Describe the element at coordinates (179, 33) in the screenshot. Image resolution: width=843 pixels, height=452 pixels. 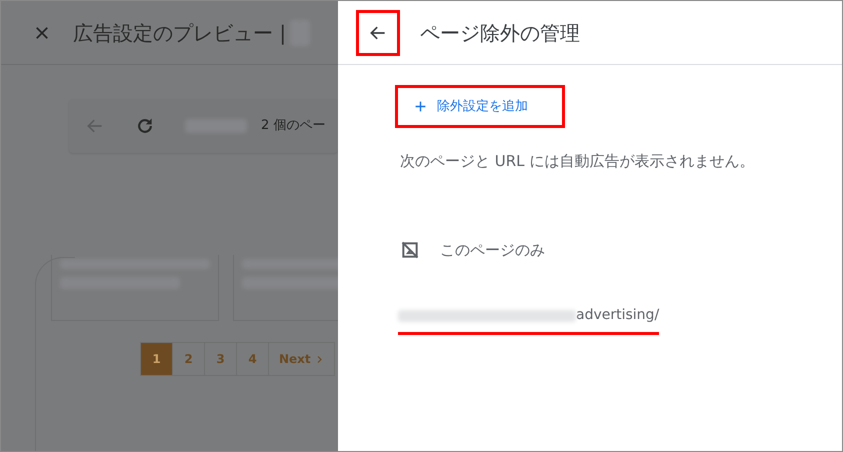
I see `page-title: 広告設定のプレビュー |` at that location.